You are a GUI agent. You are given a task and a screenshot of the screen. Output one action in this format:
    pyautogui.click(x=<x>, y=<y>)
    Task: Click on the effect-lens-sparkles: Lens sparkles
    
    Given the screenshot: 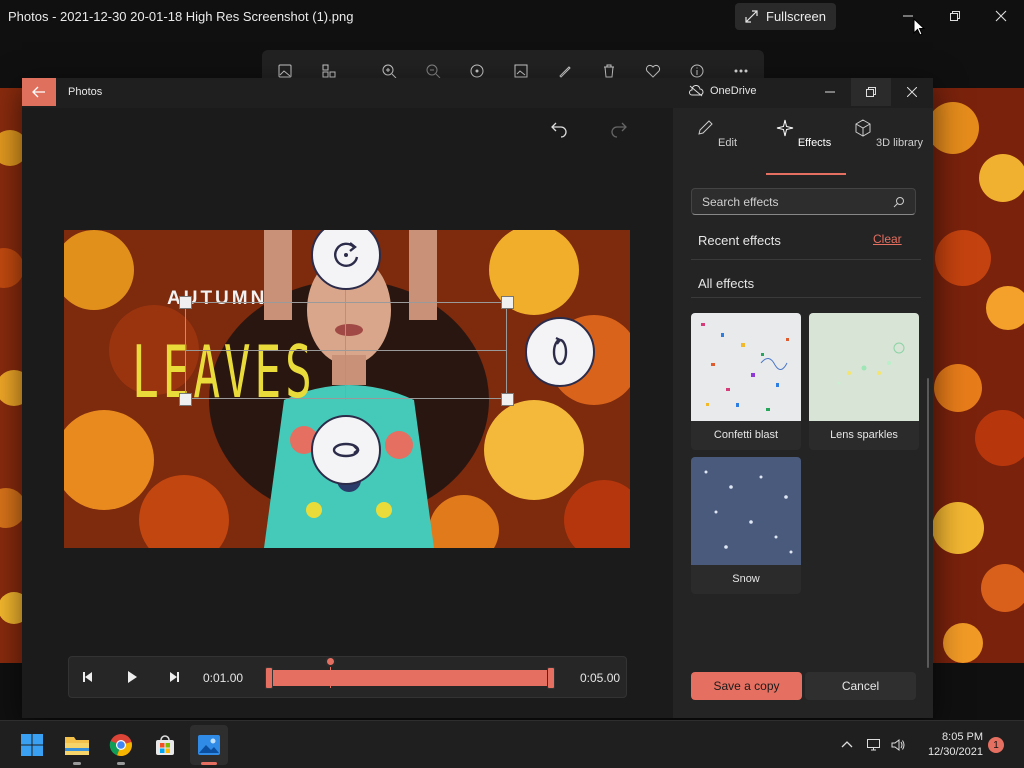 What is the action you would take?
    pyautogui.click(x=864, y=381)
    